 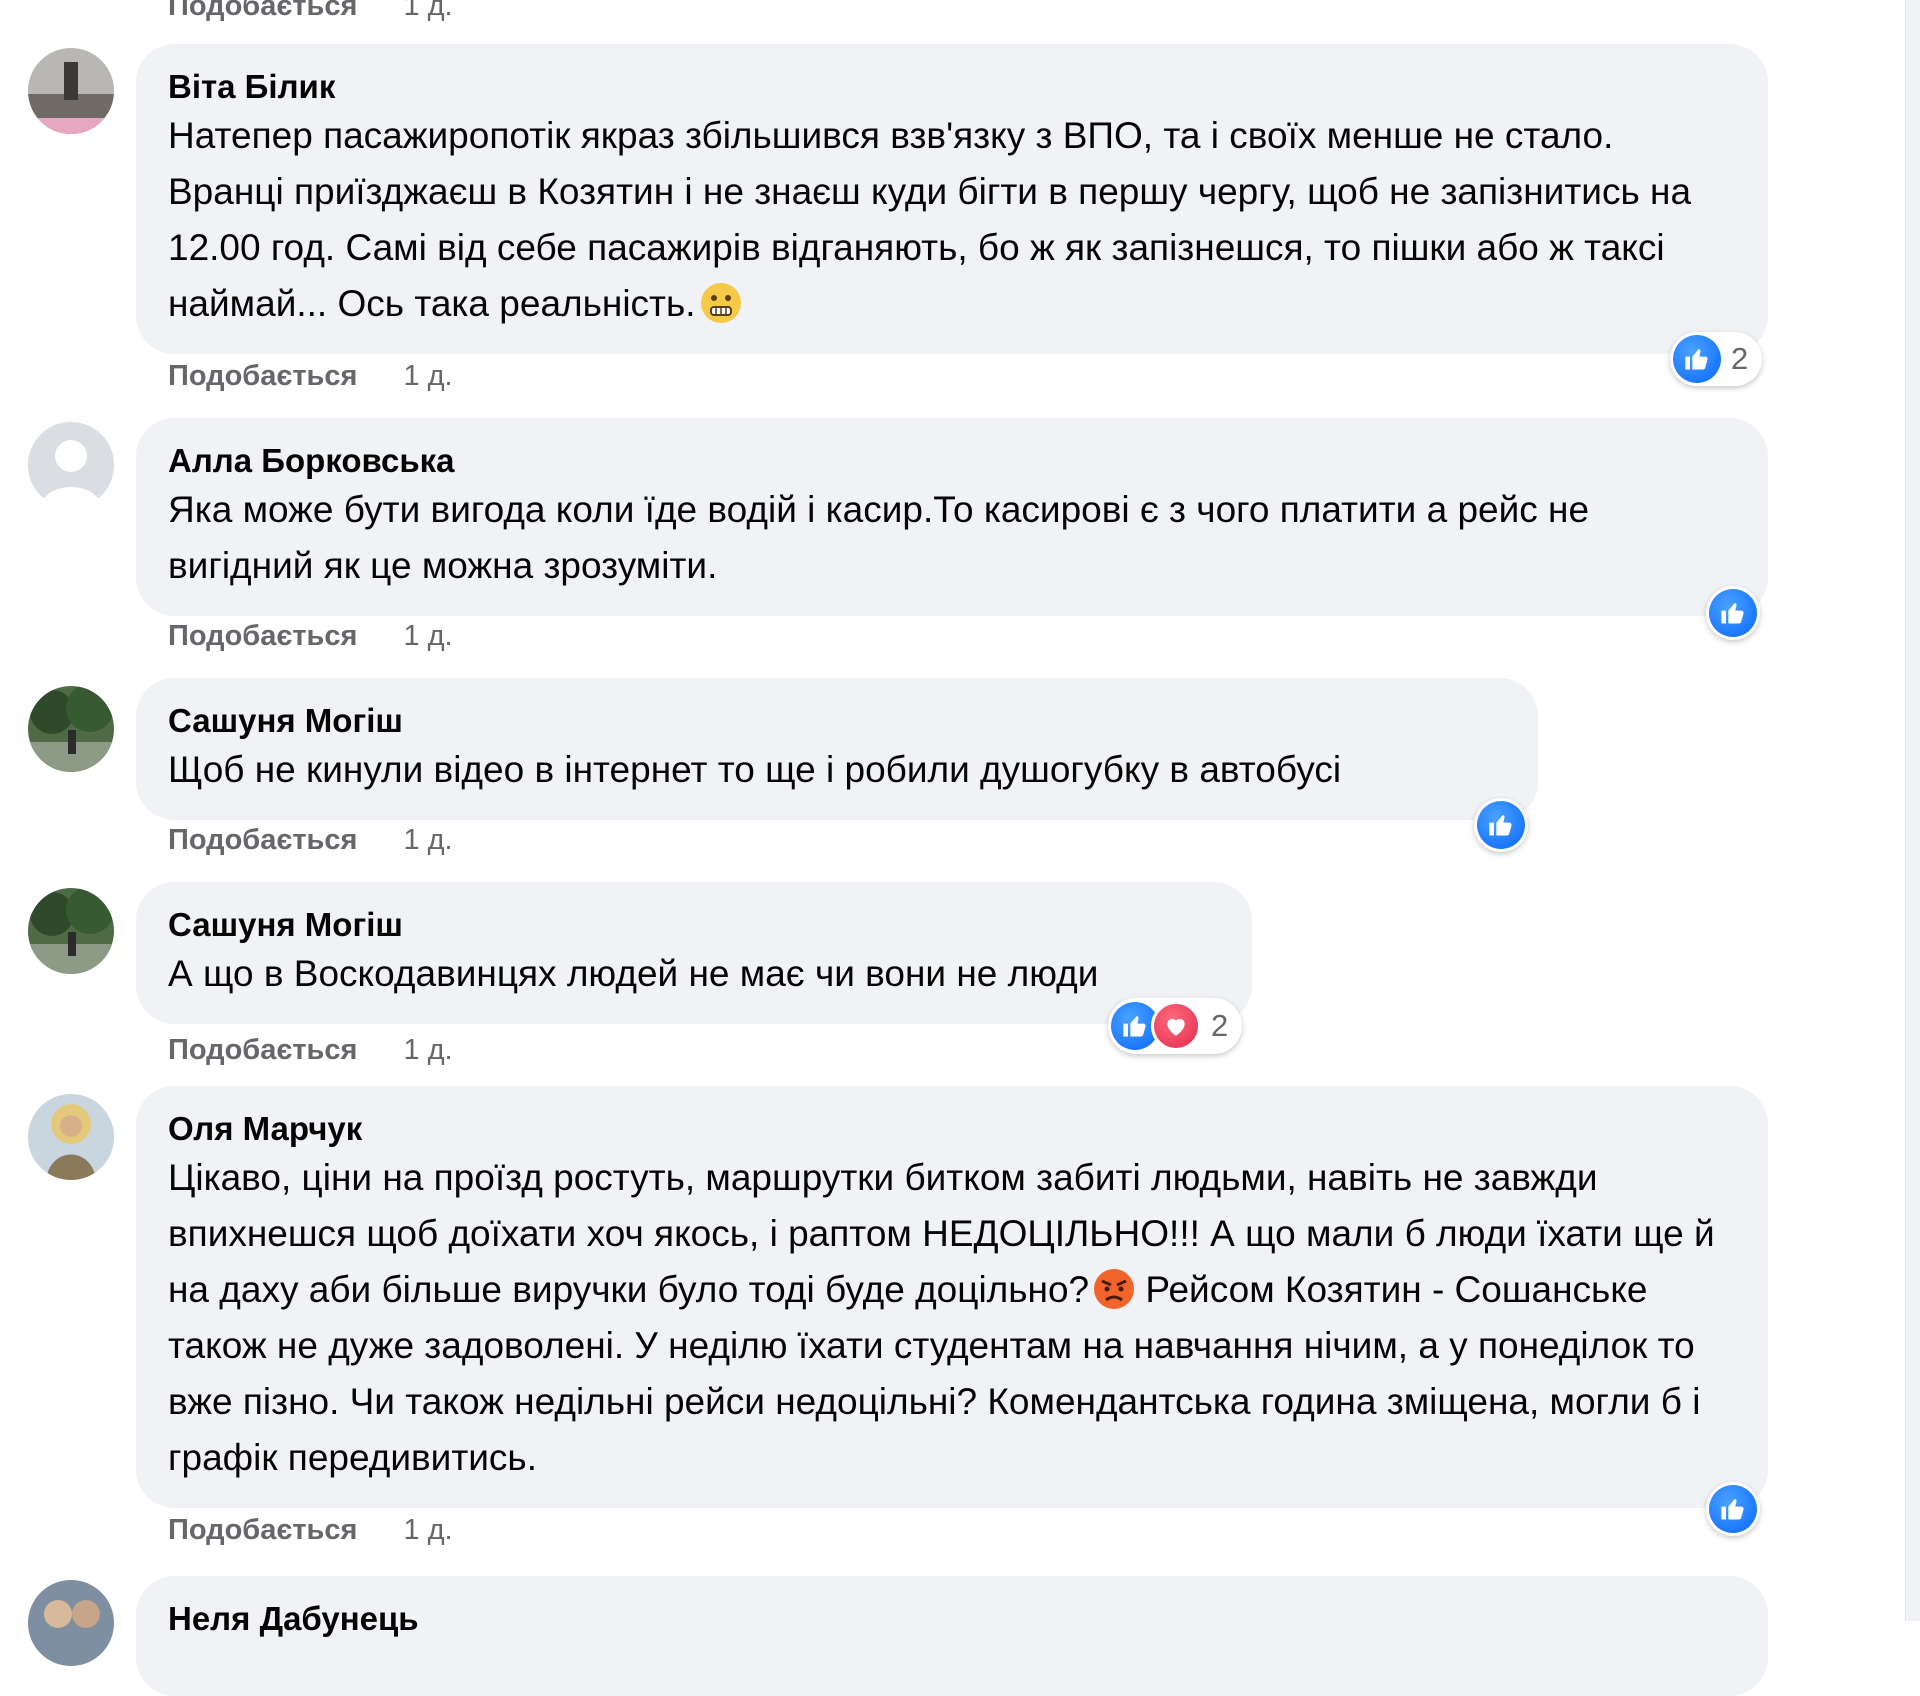 I want to click on comment-bubble: Неля Дабунець, so click(x=952, y=1636).